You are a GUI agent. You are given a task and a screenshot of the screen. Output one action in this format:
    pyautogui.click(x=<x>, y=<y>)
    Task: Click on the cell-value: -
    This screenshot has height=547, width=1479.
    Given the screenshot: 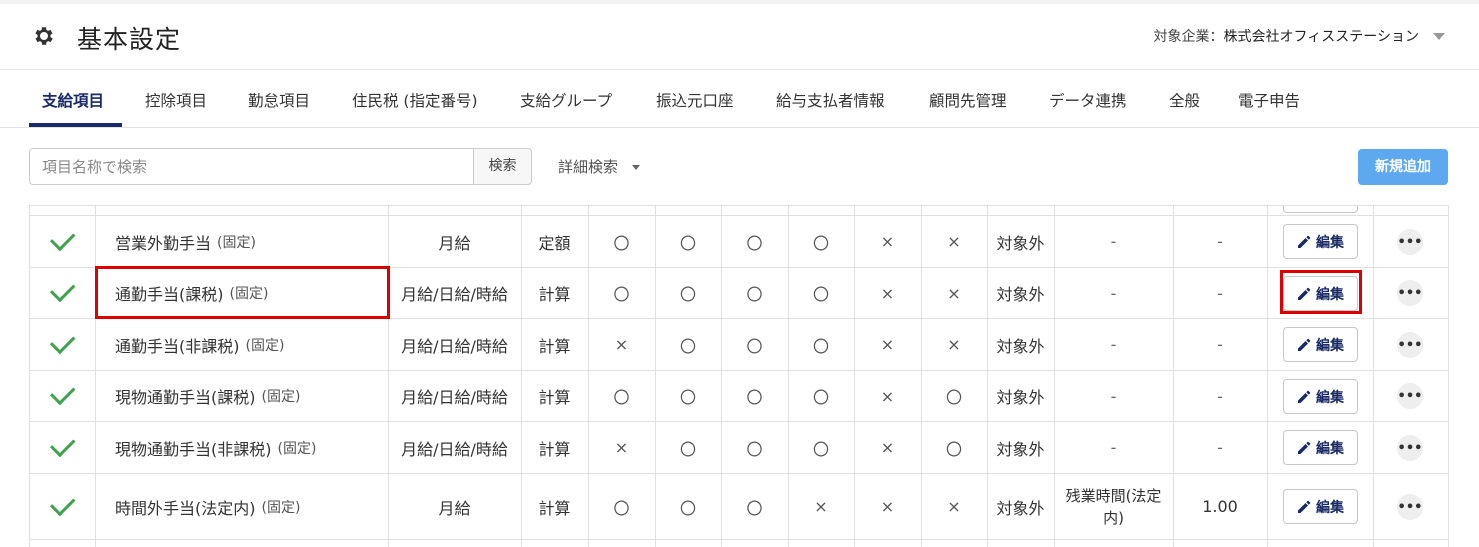 What is the action you would take?
    pyautogui.click(x=1113, y=241)
    